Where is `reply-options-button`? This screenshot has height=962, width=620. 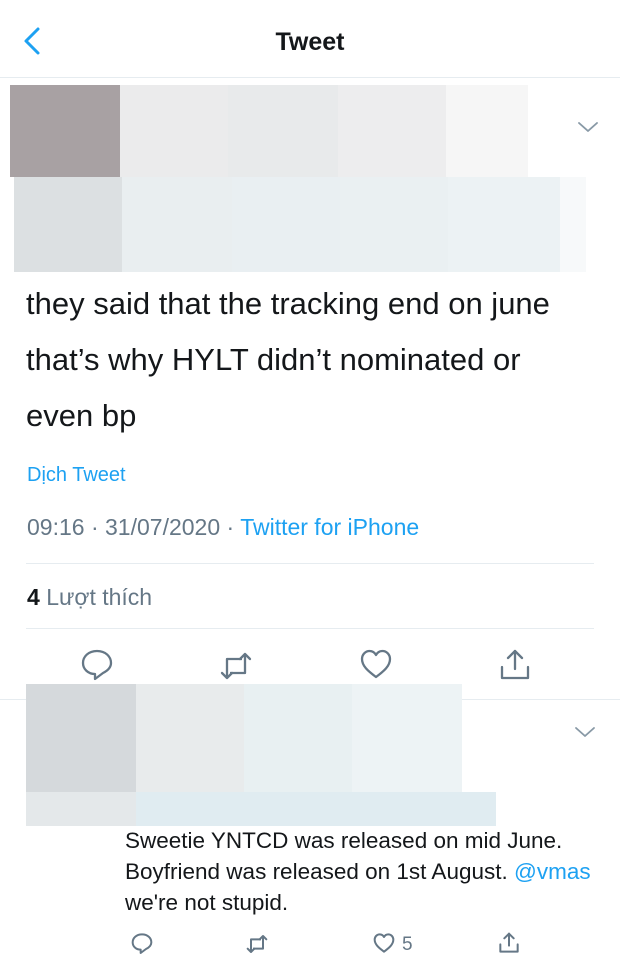 reply-options-button is located at coordinates (585, 732).